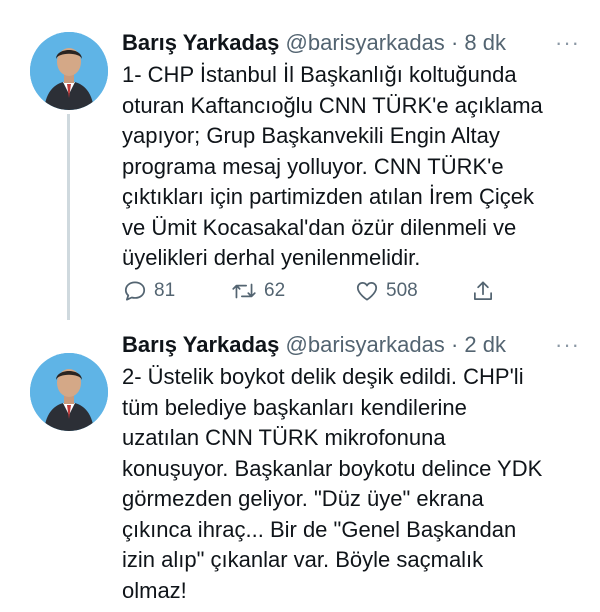 Image resolution: width=600 pixels, height=612 pixels. I want to click on retweet-button: 62, so click(257, 291).